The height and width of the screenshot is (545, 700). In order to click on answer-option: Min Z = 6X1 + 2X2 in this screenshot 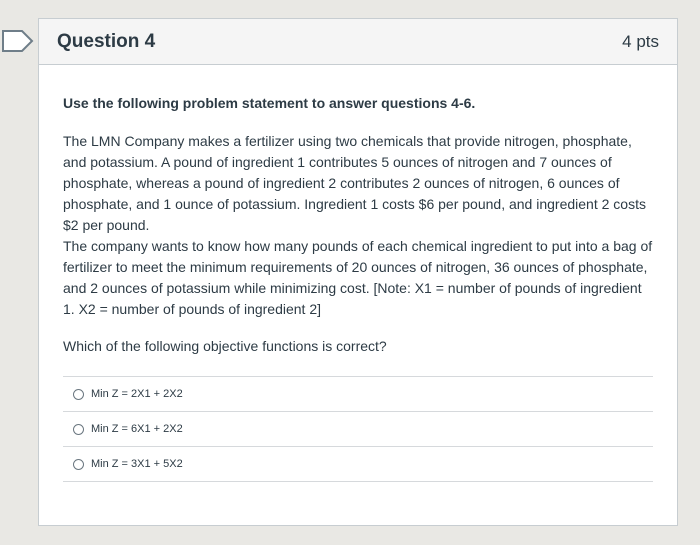, I will do `click(358, 429)`.